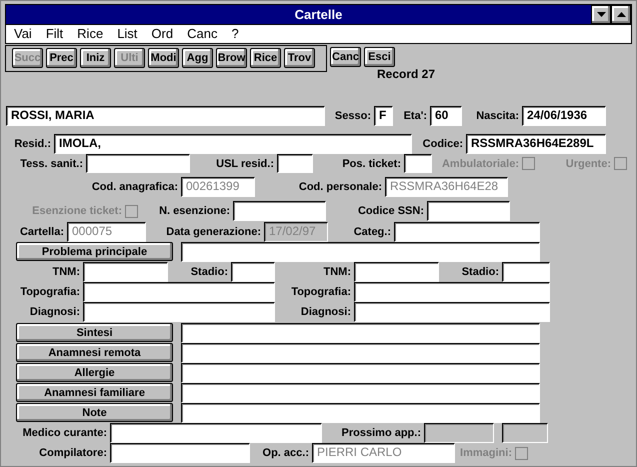 Image resolution: width=637 pixels, height=467 pixels. What do you see at coordinates (299, 58) in the screenshot?
I see `toolbar-button: Trov` at bounding box center [299, 58].